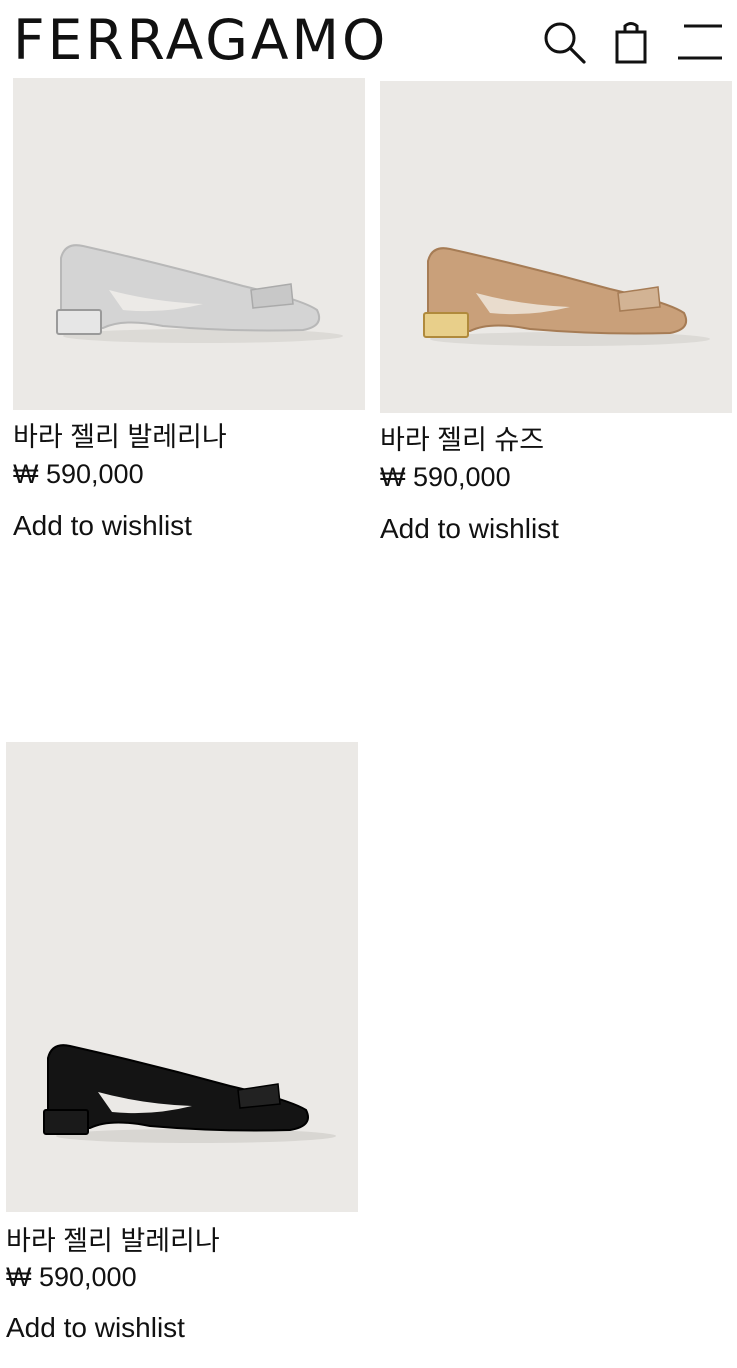 The height and width of the screenshot is (1368, 737). What do you see at coordinates (564, 42) in the screenshot?
I see `search-icon` at bounding box center [564, 42].